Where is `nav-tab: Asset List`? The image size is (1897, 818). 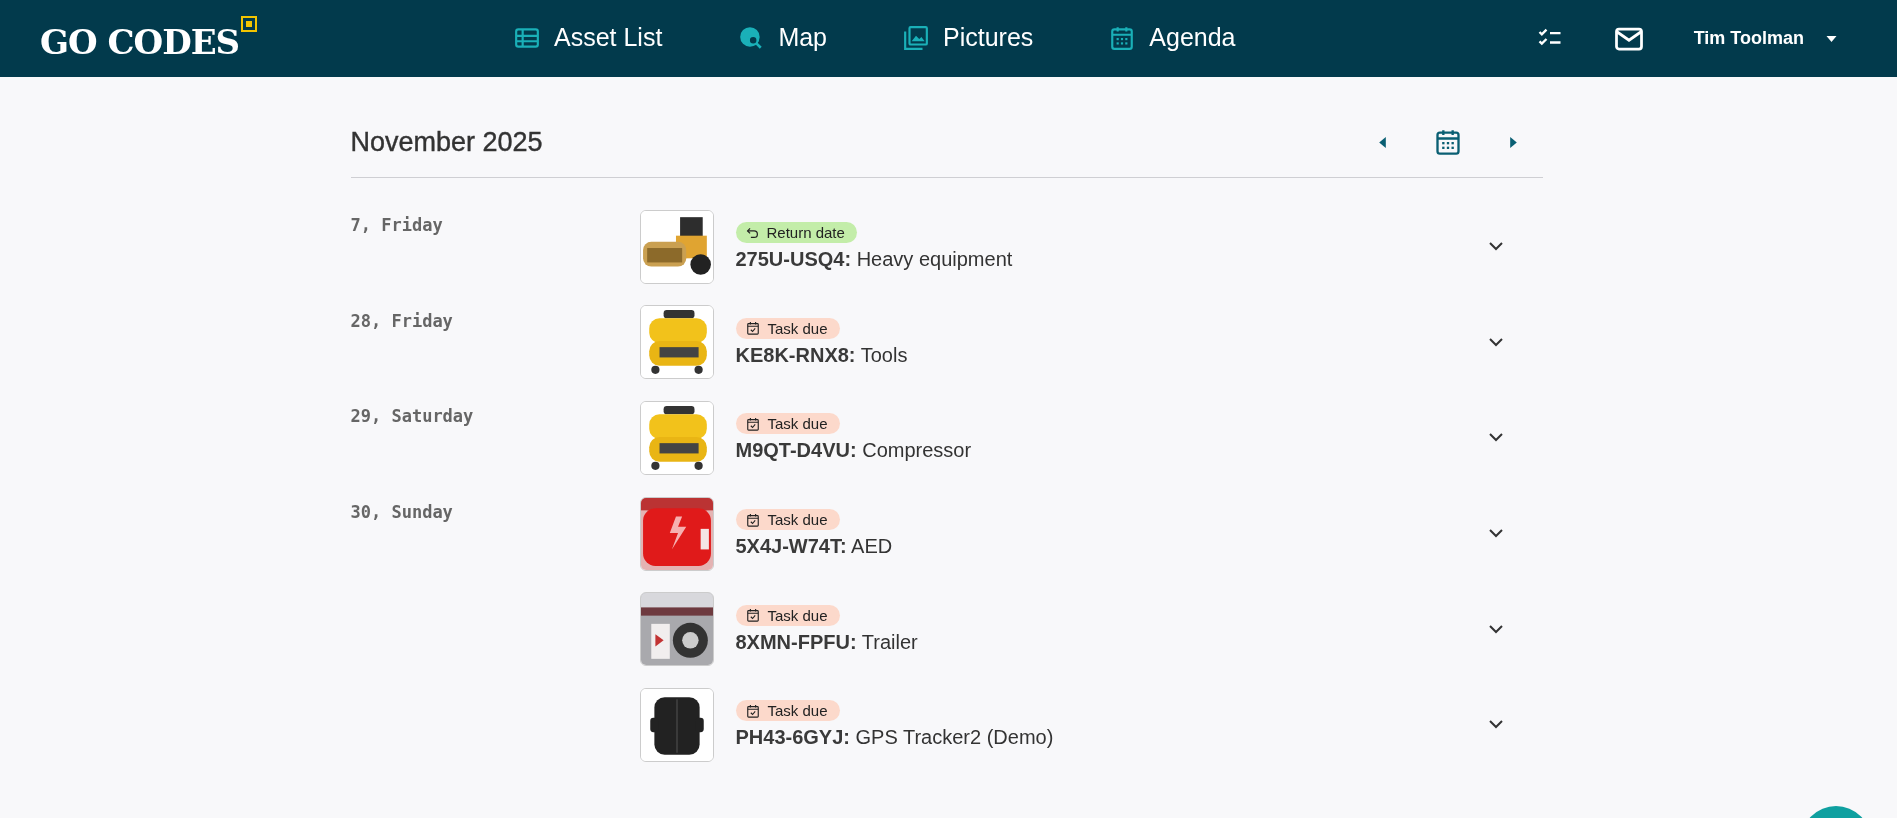 nav-tab: Asset List is located at coordinates (588, 38).